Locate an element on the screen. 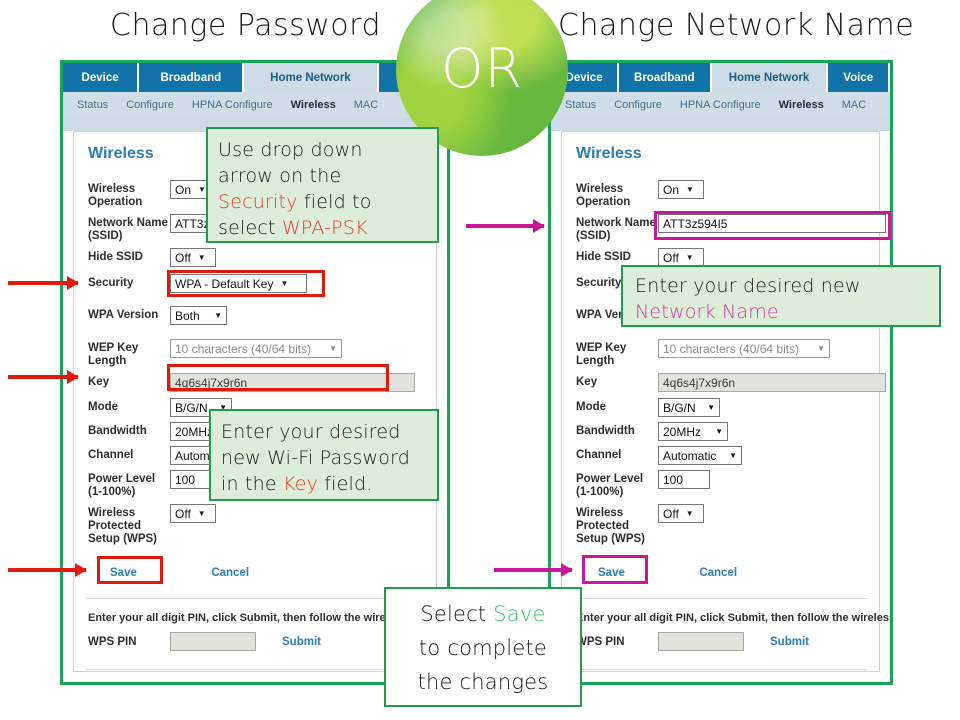 The width and height of the screenshot is (960, 720). wps-pin-row-right: WPS PIN Submit is located at coordinates (692, 641).